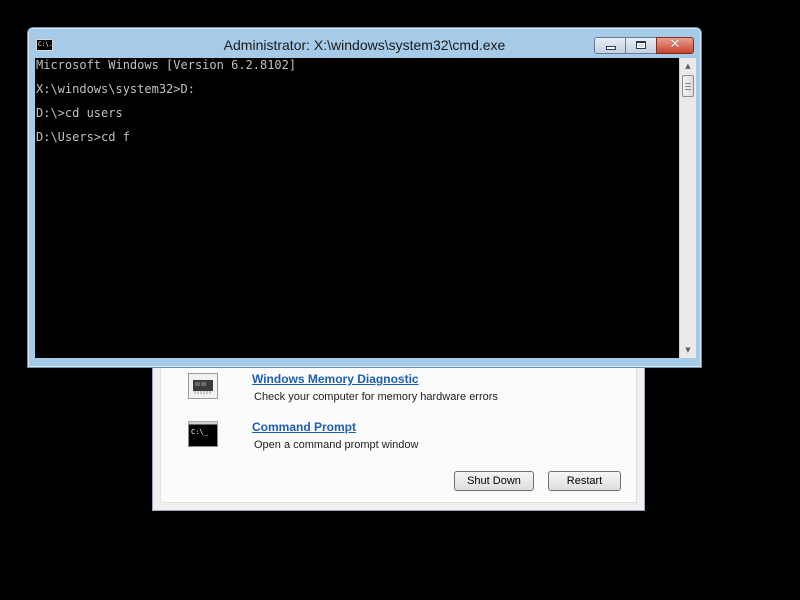 The width and height of the screenshot is (800, 600). I want to click on vertical-scrollbar: ▲ ▼, so click(687, 208).